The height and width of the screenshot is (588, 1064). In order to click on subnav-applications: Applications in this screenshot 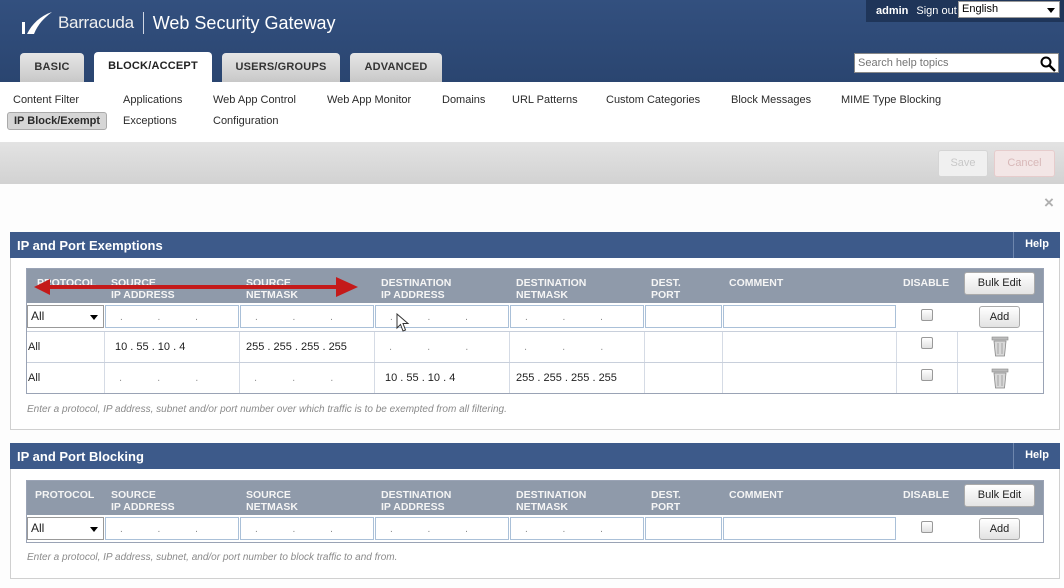, I will do `click(152, 100)`.